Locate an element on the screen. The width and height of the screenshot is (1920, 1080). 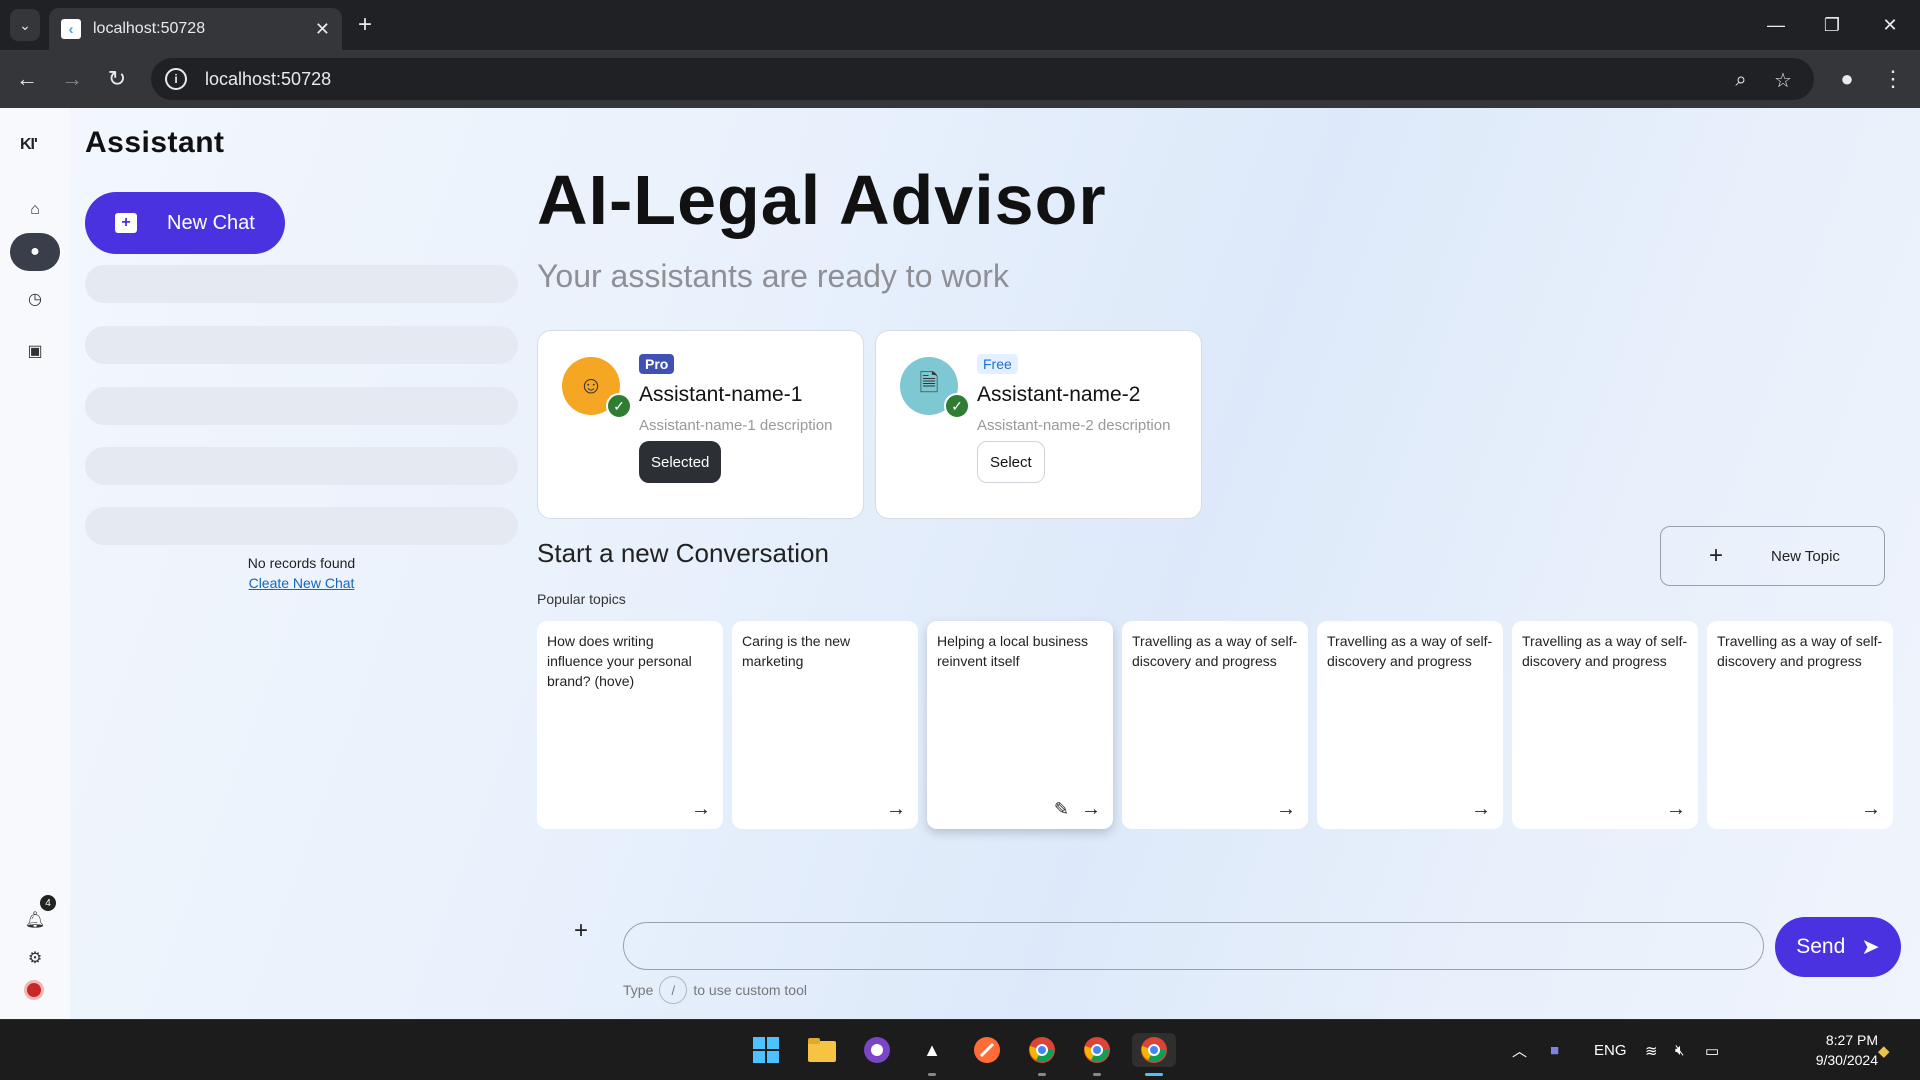
chrome-profile-1-icon is located at coordinates (1042, 1050).